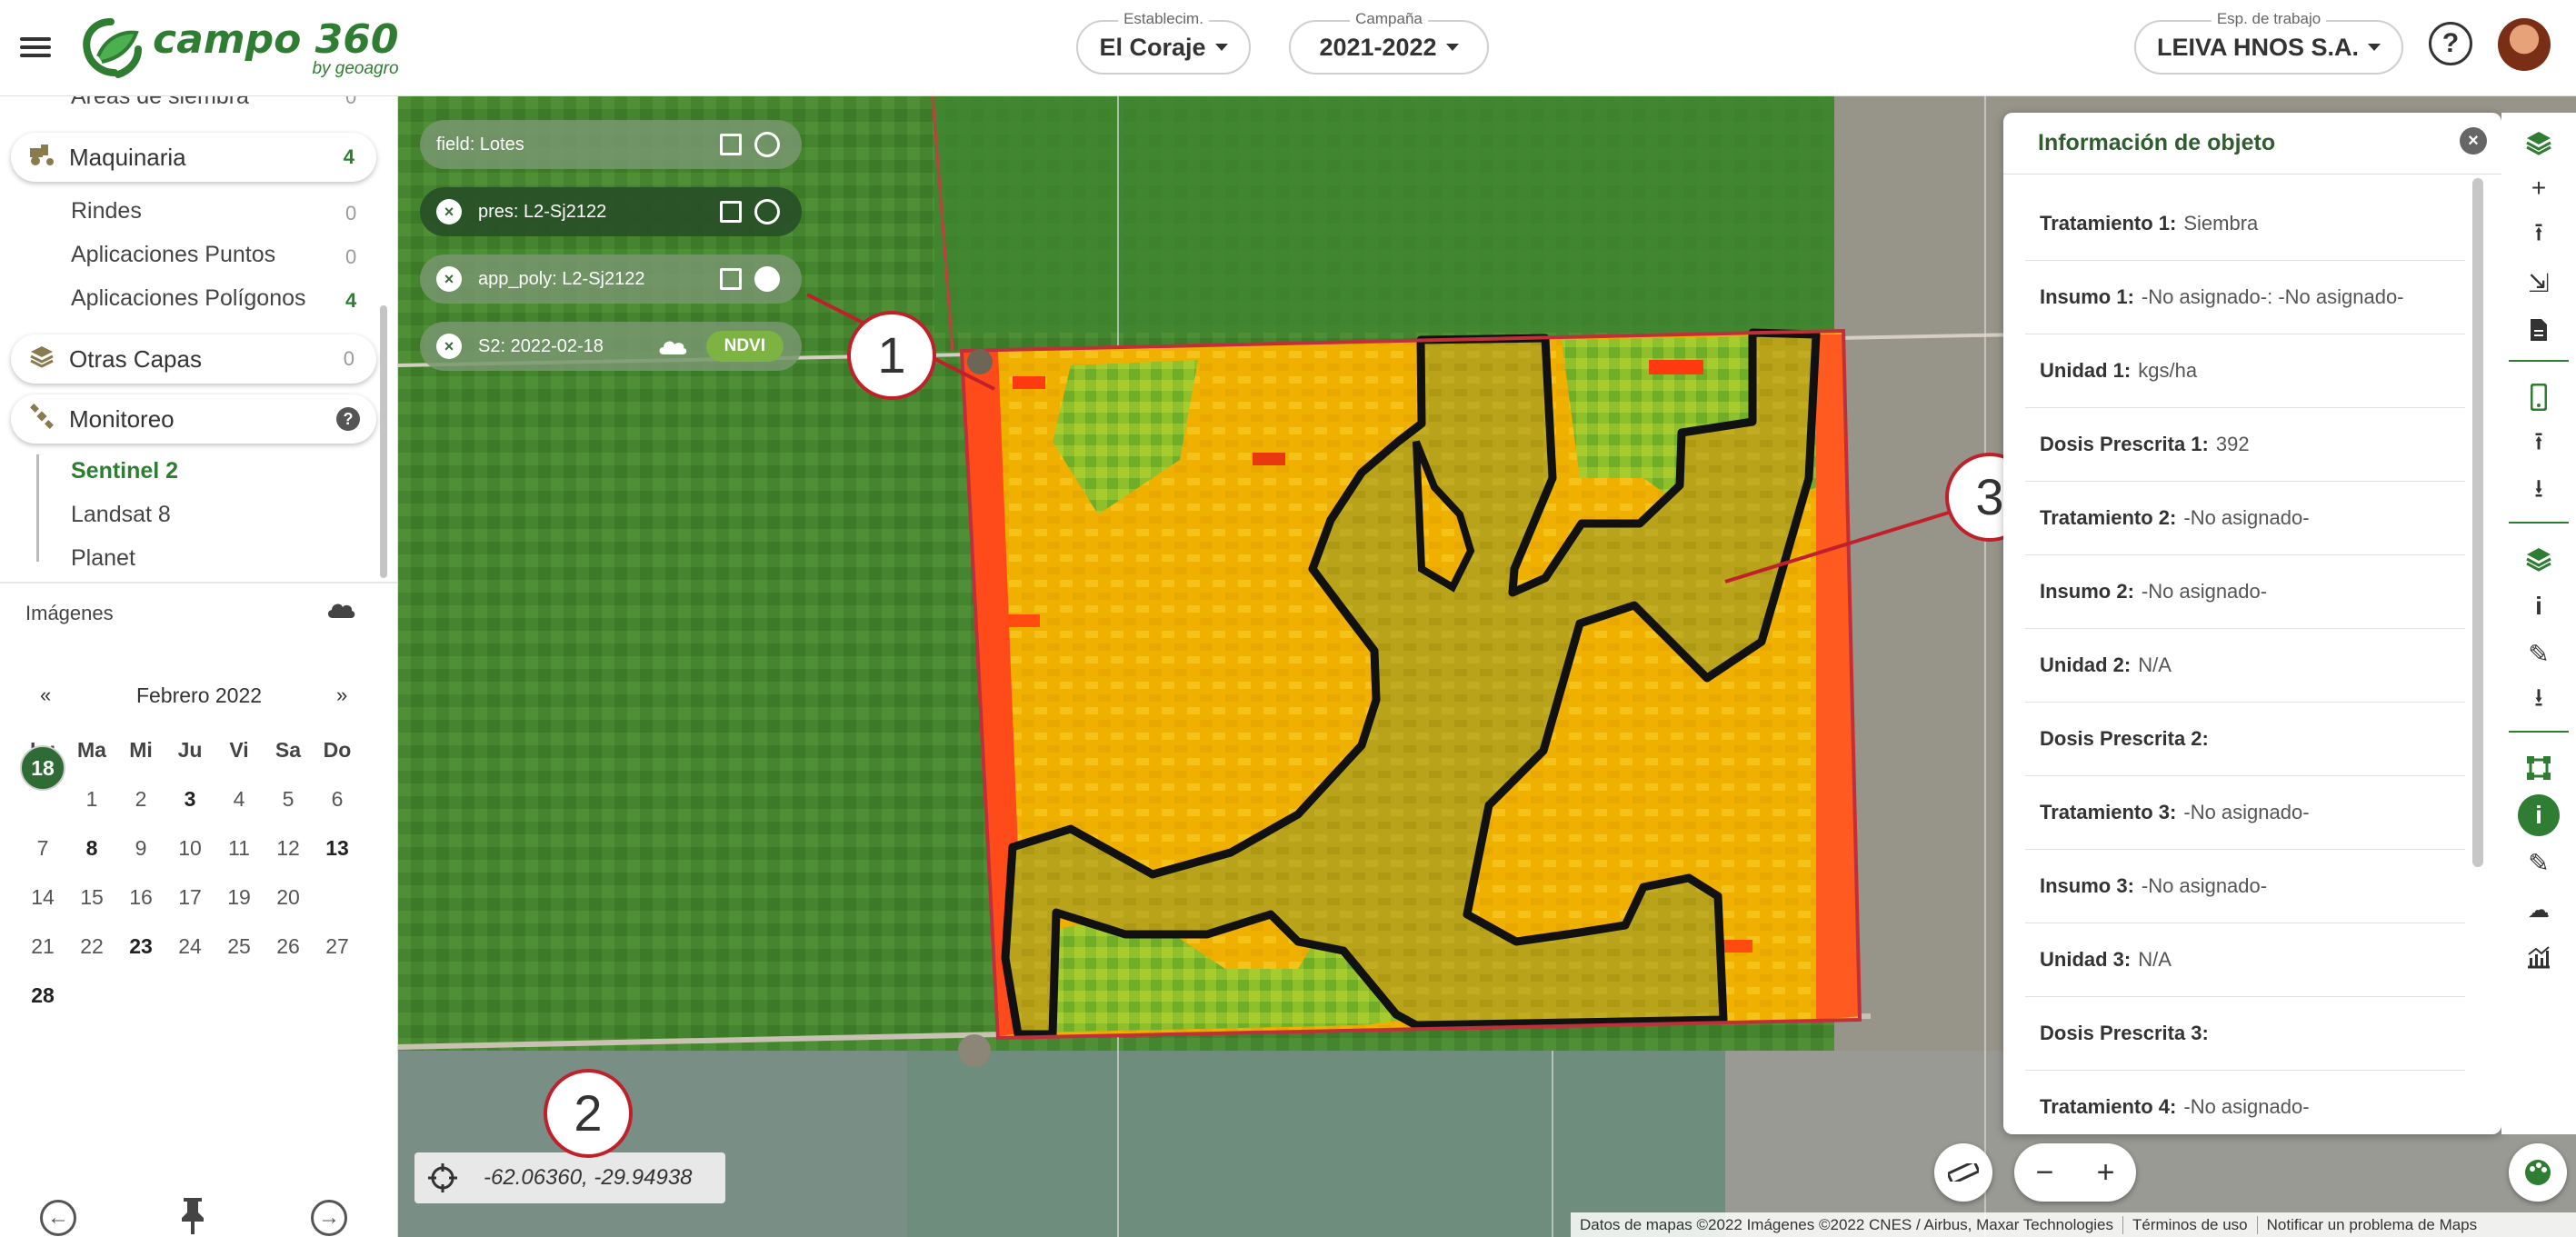 The height and width of the screenshot is (1237, 2576). What do you see at coordinates (193, 157) in the screenshot?
I see `sidebar-group-maquinaria: Maquinaria 4` at bounding box center [193, 157].